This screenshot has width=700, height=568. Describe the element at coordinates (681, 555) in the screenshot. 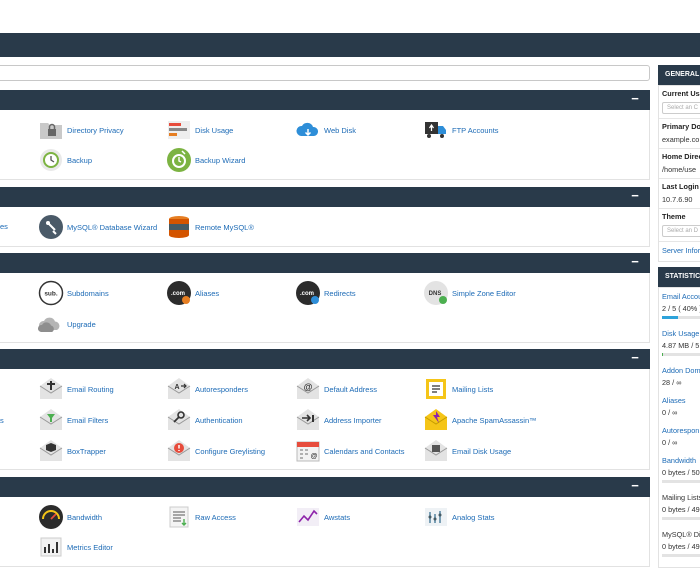

I see `stat-mysql-disk-bar` at that location.